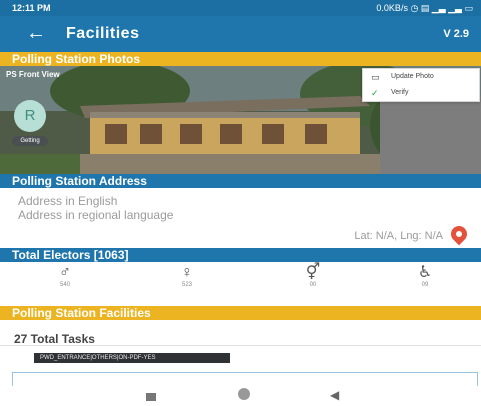  Describe the element at coordinates (68, 201) in the screenshot. I see `address-english: Address in English` at that location.